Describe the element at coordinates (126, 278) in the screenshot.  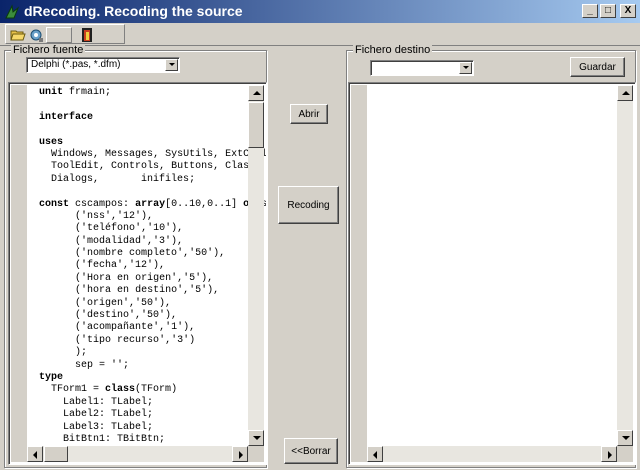
I see `code-line: ('Hora en origen','5'),` at that location.